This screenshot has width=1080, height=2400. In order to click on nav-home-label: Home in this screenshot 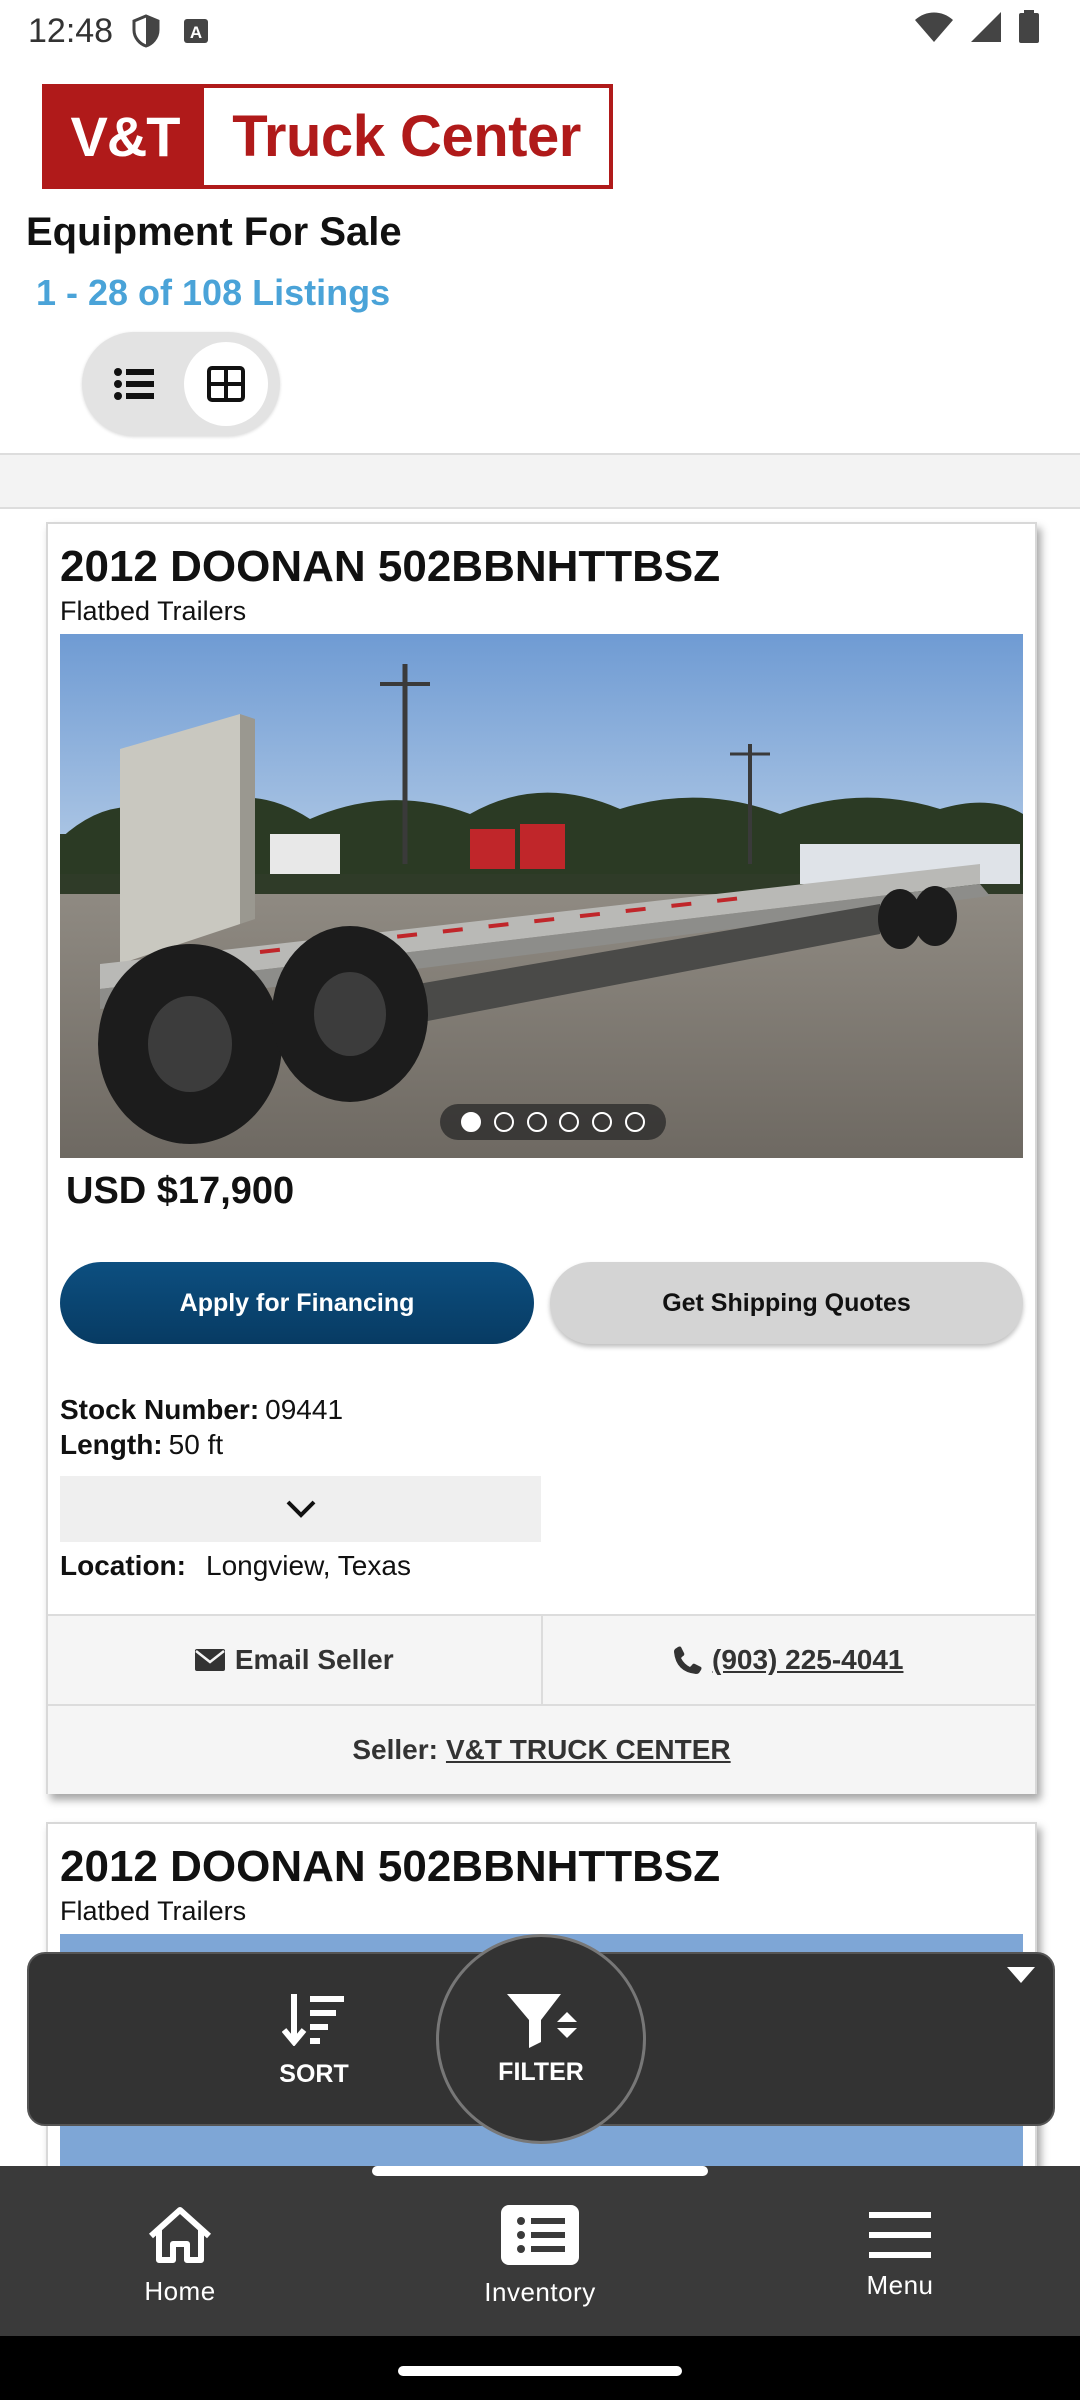, I will do `click(180, 2290)`.